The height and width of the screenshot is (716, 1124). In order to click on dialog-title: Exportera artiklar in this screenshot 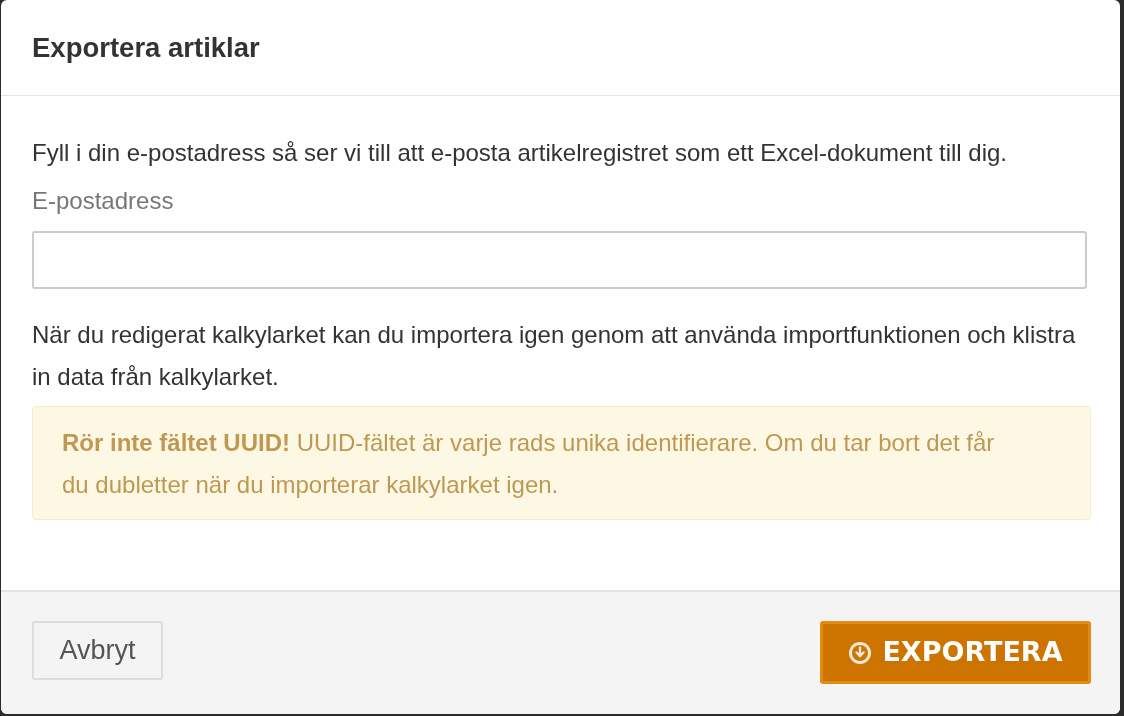, I will do `click(146, 47)`.